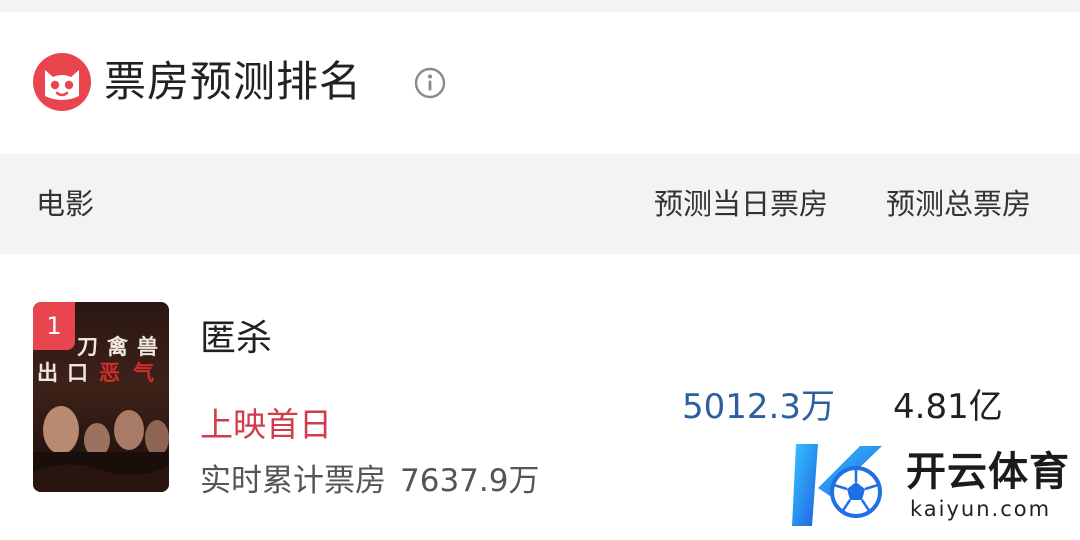 This screenshot has height=540, width=1080. Describe the element at coordinates (62, 82) in the screenshot. I see `maoyan-cat-logo` at that location.